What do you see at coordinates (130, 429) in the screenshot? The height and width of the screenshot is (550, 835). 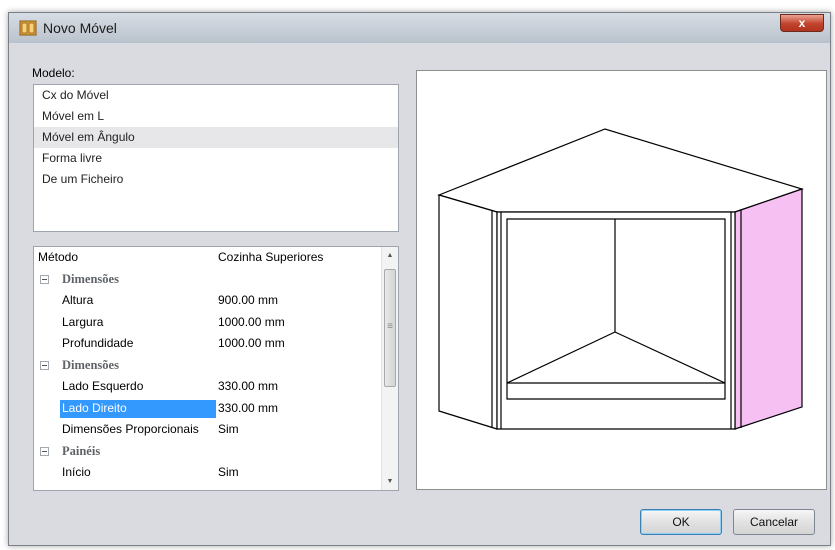 I see `property-key: Dimensões Proporcionais` at bounding box center [130, 429].